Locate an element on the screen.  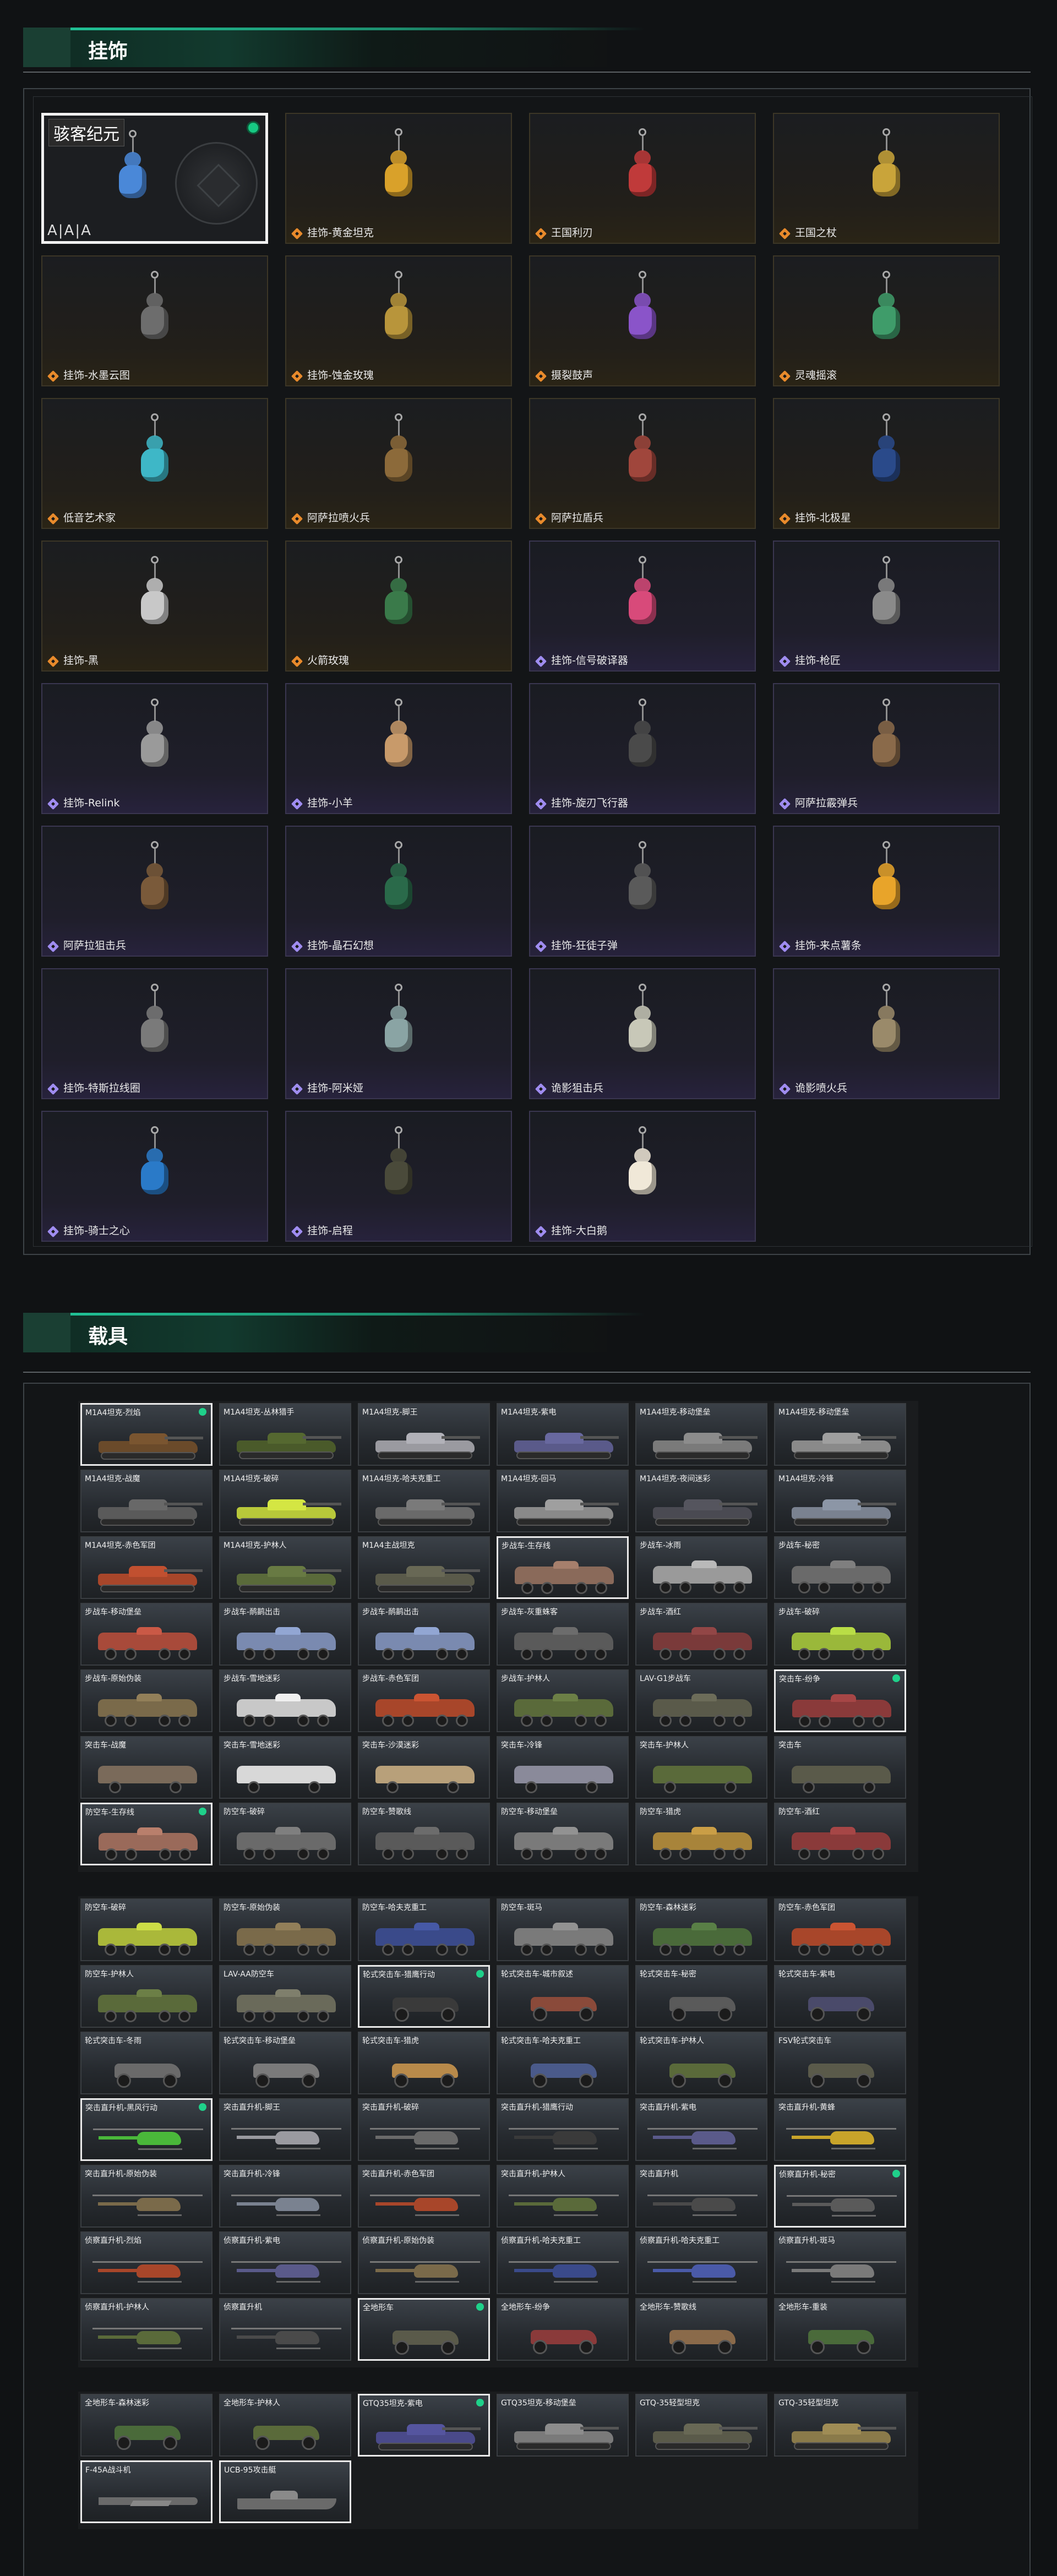
vehicle-card: 突击直升机 is located at coordinates (701, 2196).